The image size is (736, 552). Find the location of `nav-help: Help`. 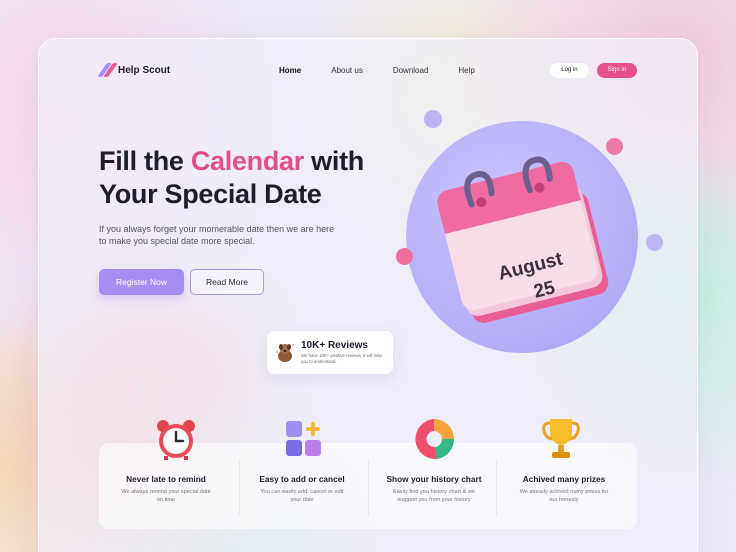

nav-help: Help is located at coordinates (466, 70).